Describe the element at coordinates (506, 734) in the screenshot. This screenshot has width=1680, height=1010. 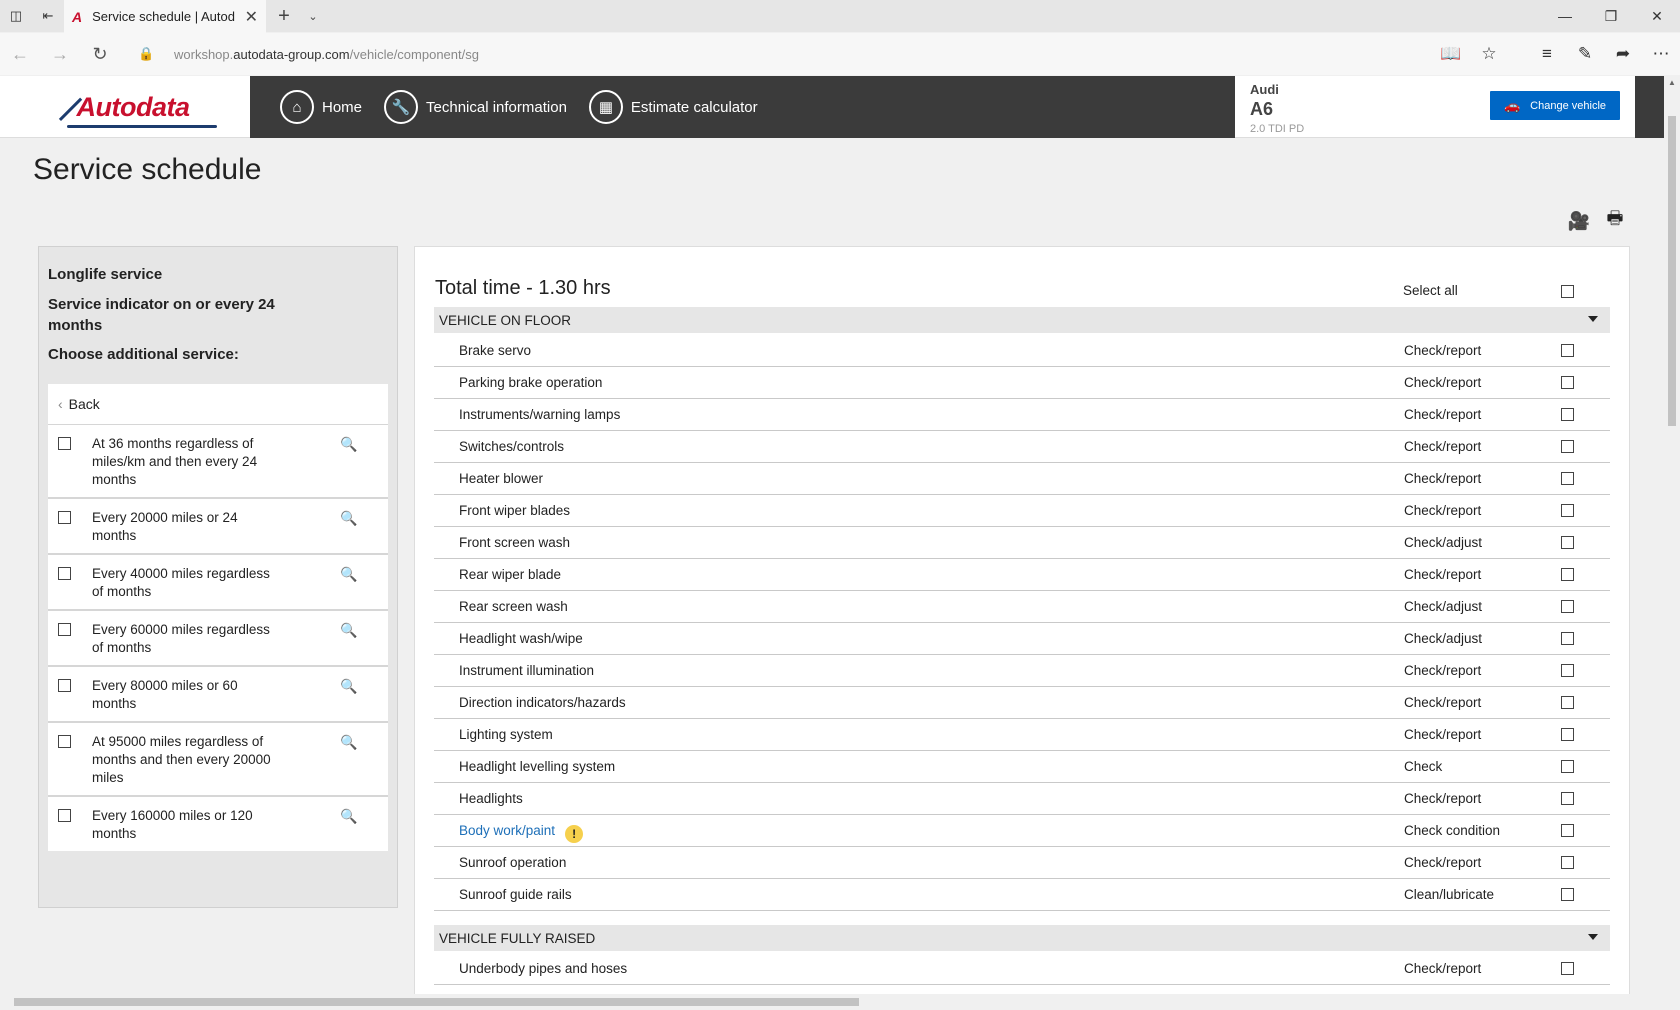
I see `task-name: Lighting system` at that location.